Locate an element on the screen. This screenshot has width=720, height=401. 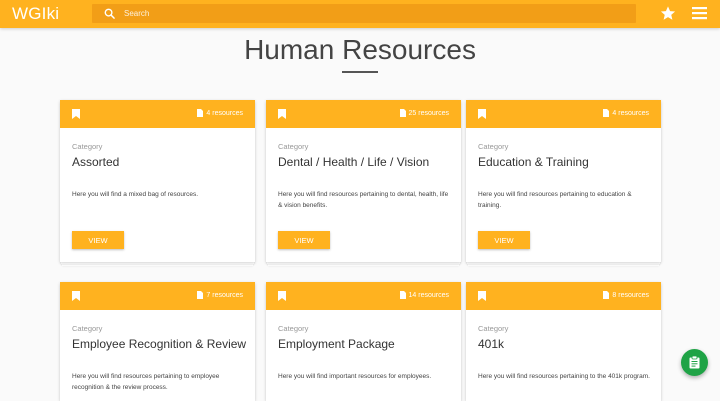
card-header: 25 resources is located at coordinates (363, 114).